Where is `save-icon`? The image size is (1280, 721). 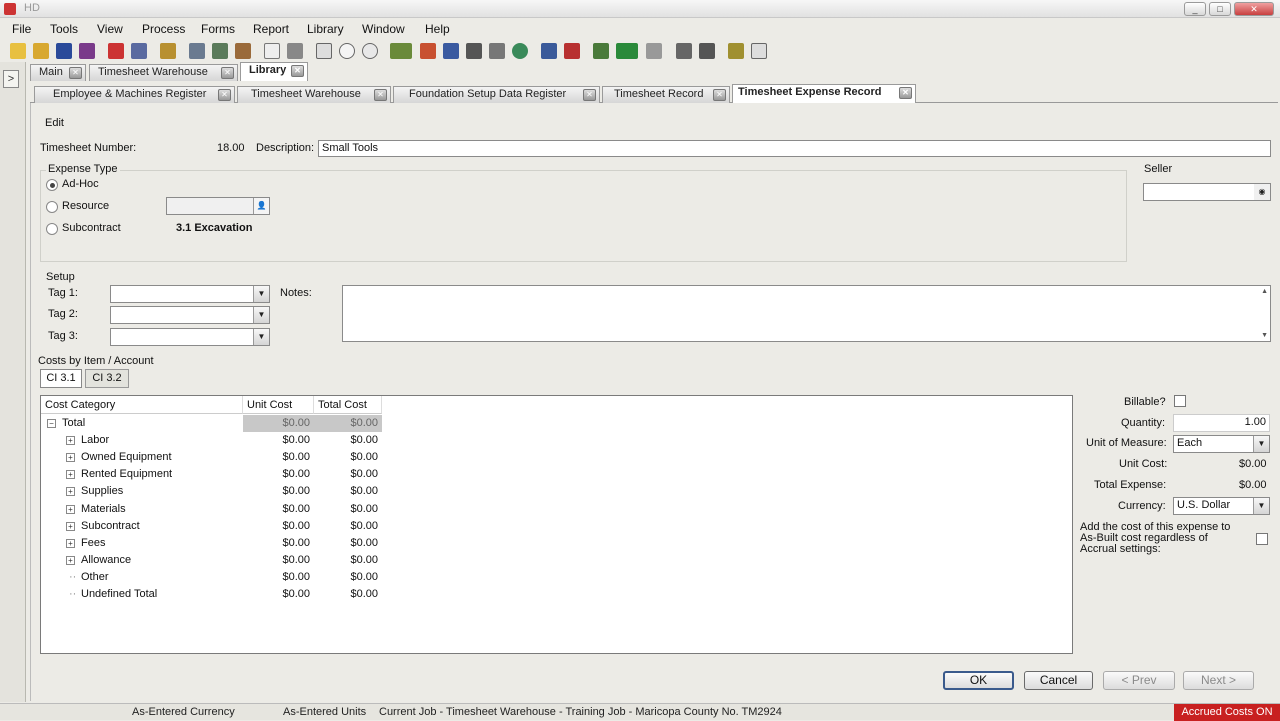 save-icon is located at coordinates (64, 51).